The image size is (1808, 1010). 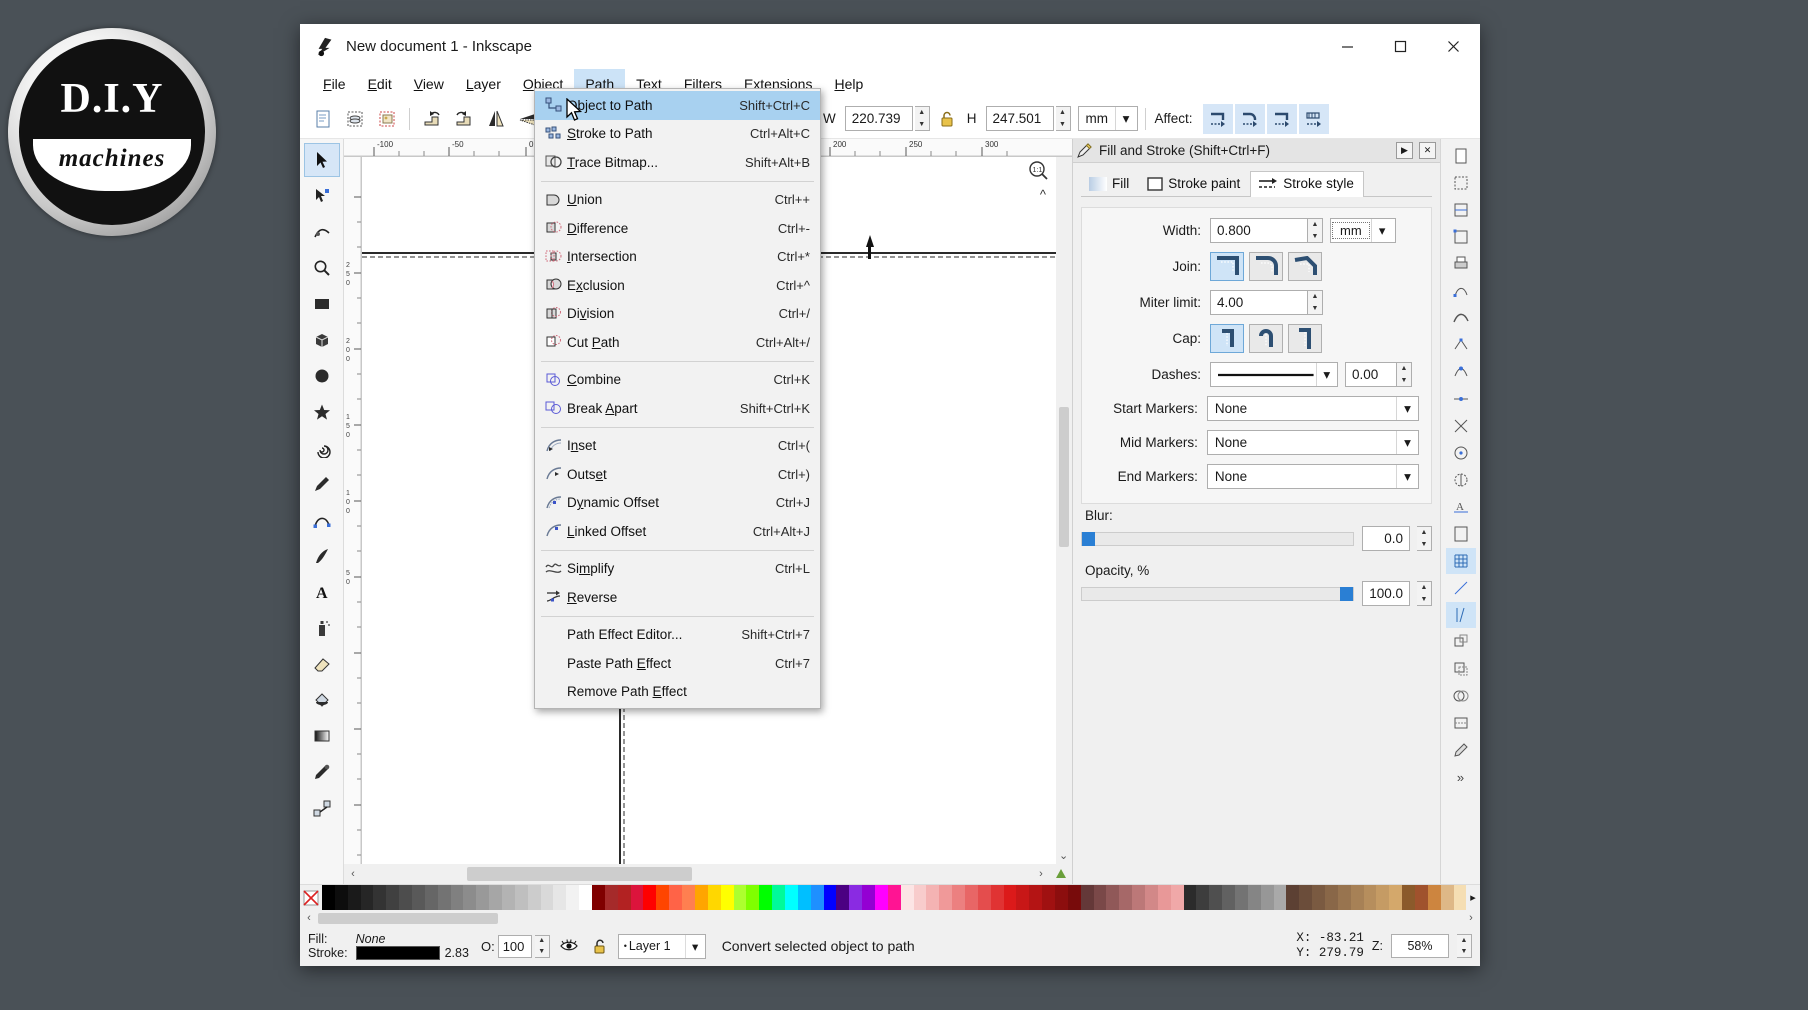 I want to click on blur-stepper: ▲ ▼, so click(x=1424, y=538).